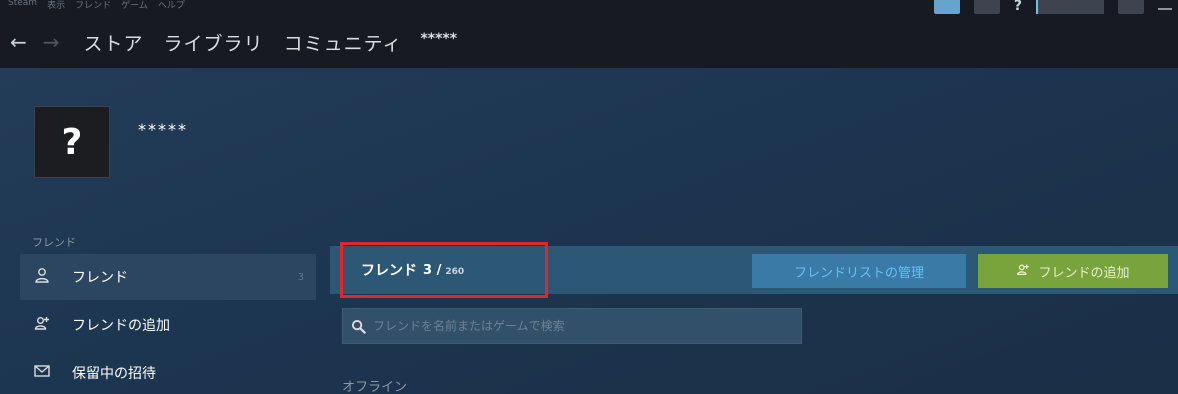 Image resolution: width=1178 pixels, height=394 pixels. Describe the element at coordinates (42, 277) in the screenshot. I see `person-icon` at that location.